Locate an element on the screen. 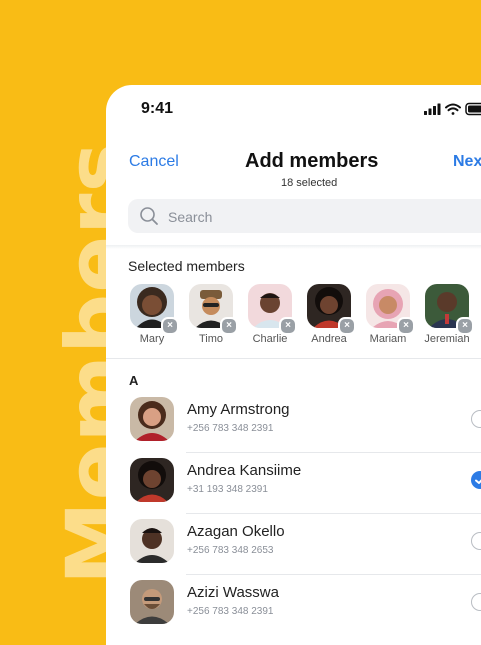 The width and height of the screenshot is (481, 645). battery-icon is located at coordinates (473, 109).